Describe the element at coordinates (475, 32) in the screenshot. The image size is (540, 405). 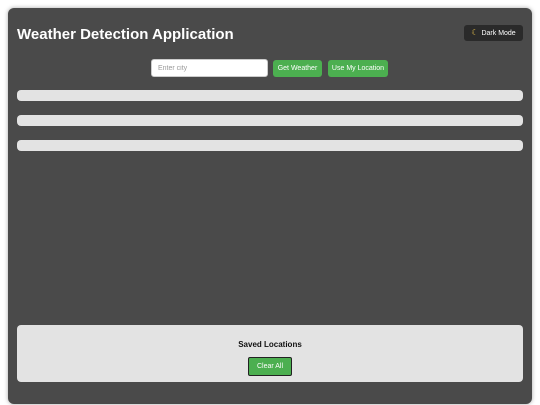
I see `moon-icon: ☾` at that location.